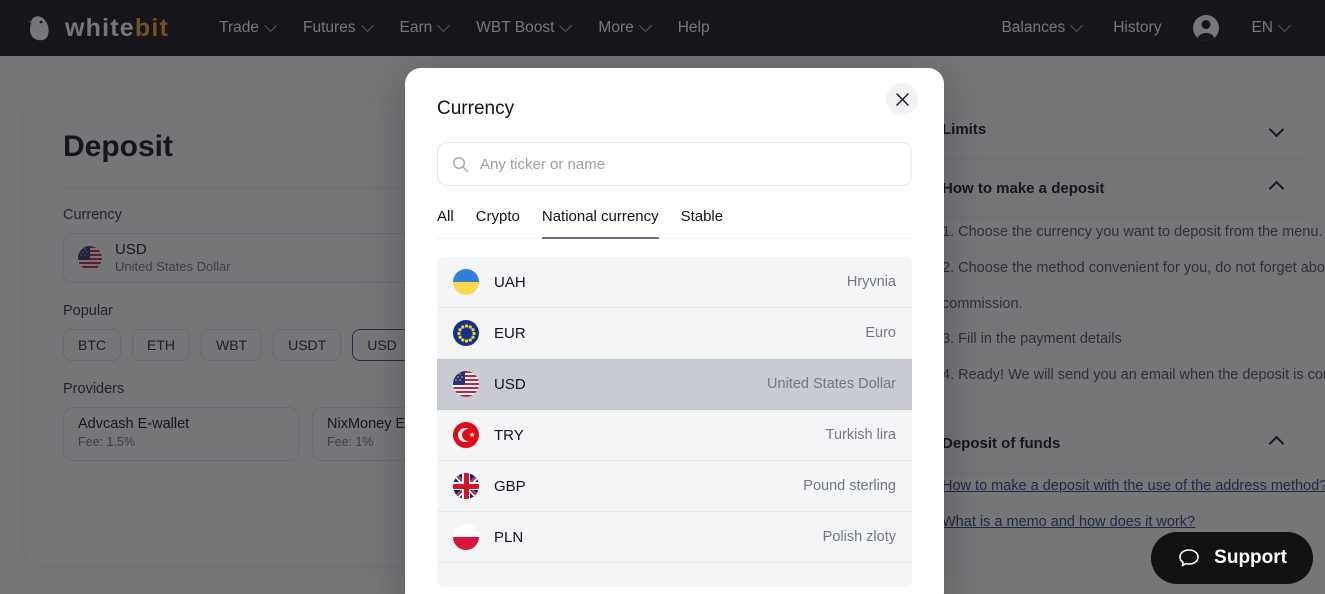 This screenshot has width=1325, height=594. I want to click on currency-ticker: UAH, so click(510, 282).